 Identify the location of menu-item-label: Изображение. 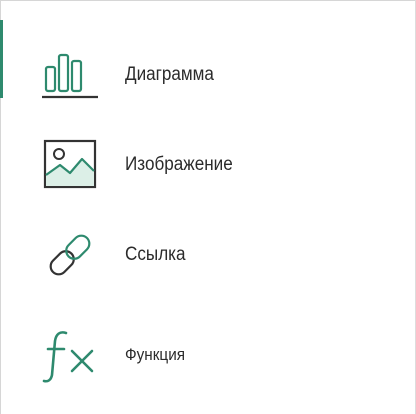
(179, 164).